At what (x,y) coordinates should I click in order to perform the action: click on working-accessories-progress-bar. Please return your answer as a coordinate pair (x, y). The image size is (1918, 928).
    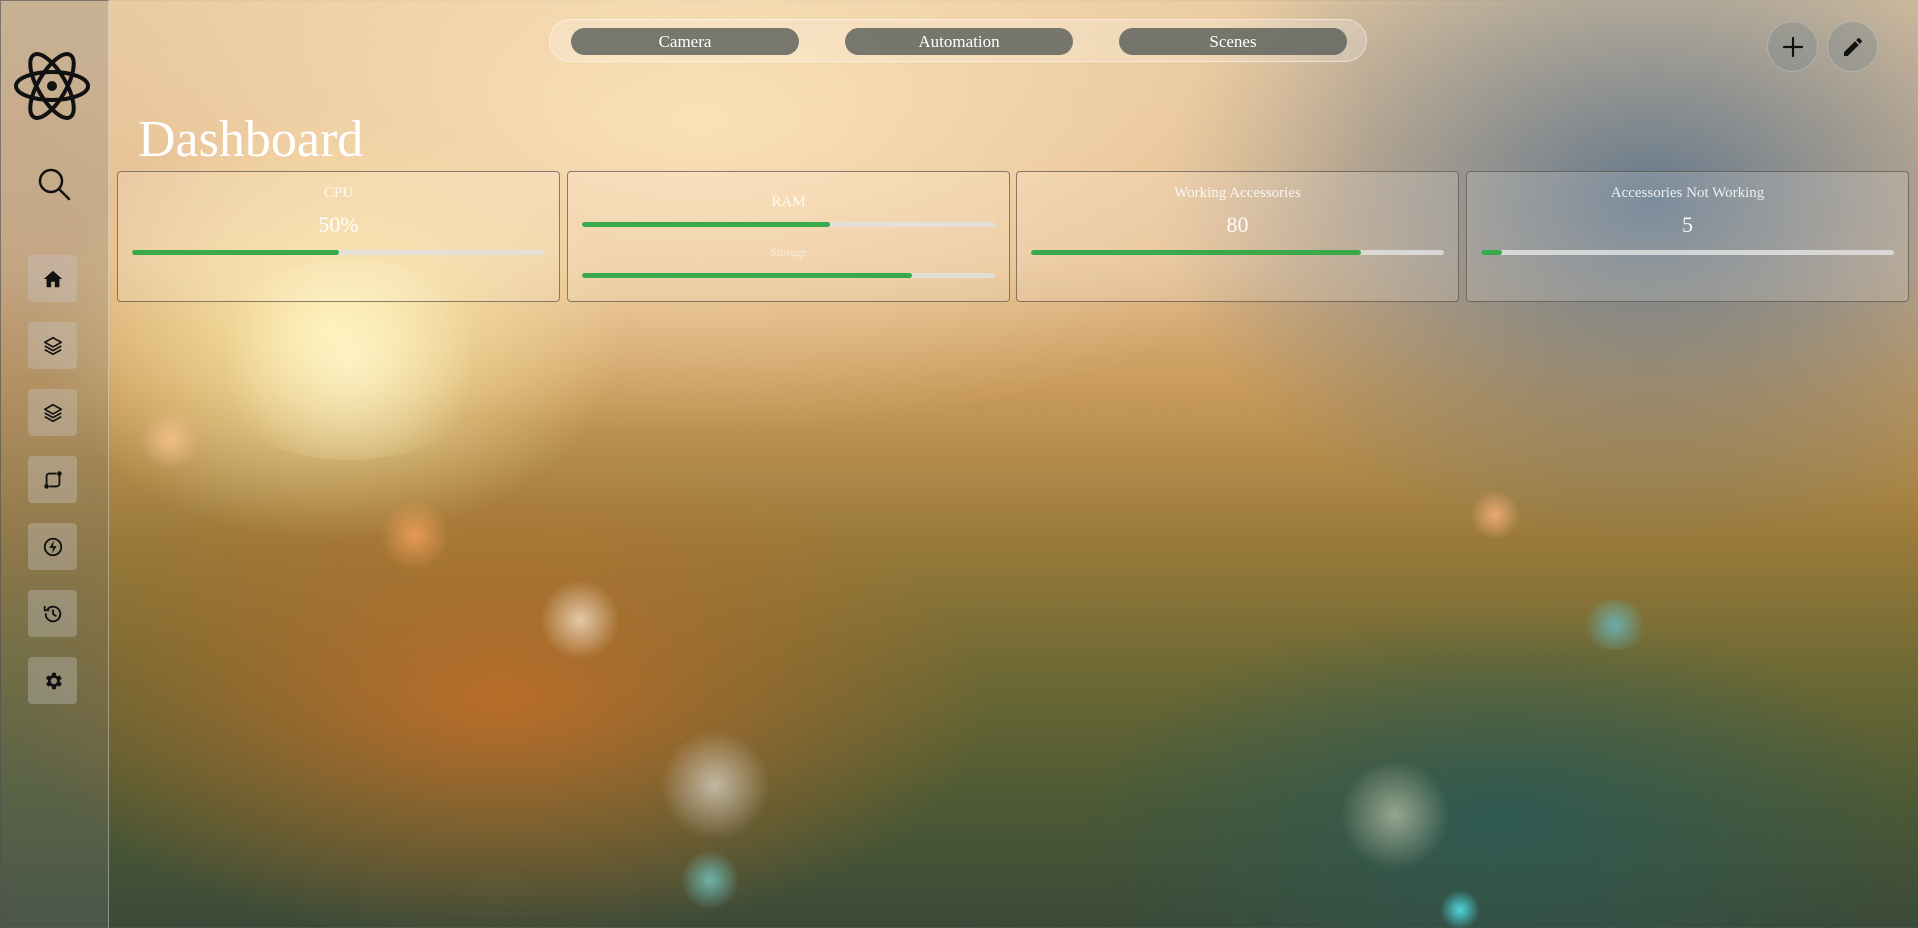
    Looking at the image, I should click on (1237, 252).